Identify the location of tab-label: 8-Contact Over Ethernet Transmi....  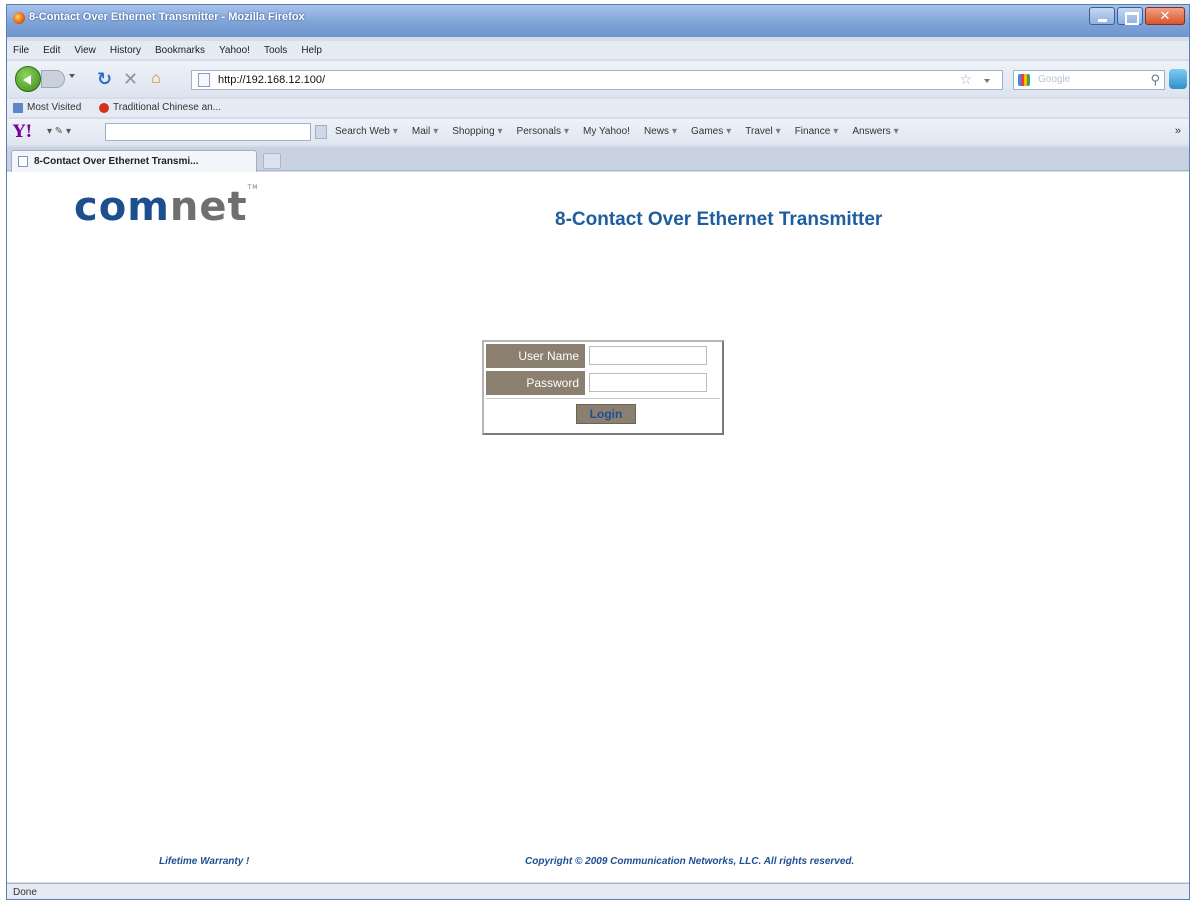
(116, 161).